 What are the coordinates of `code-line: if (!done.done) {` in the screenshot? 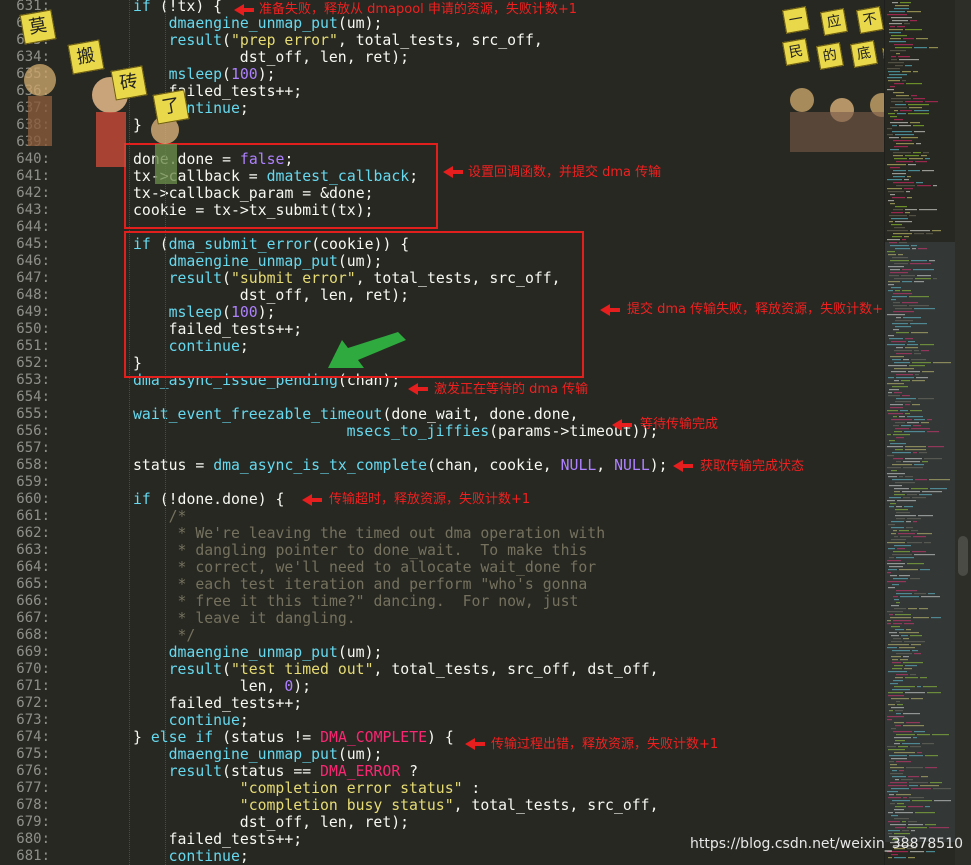 It's located at (208, 499).